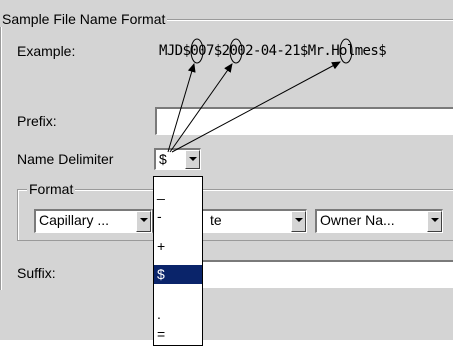  I want to click on dropdown-option: +, so click(178, 246).